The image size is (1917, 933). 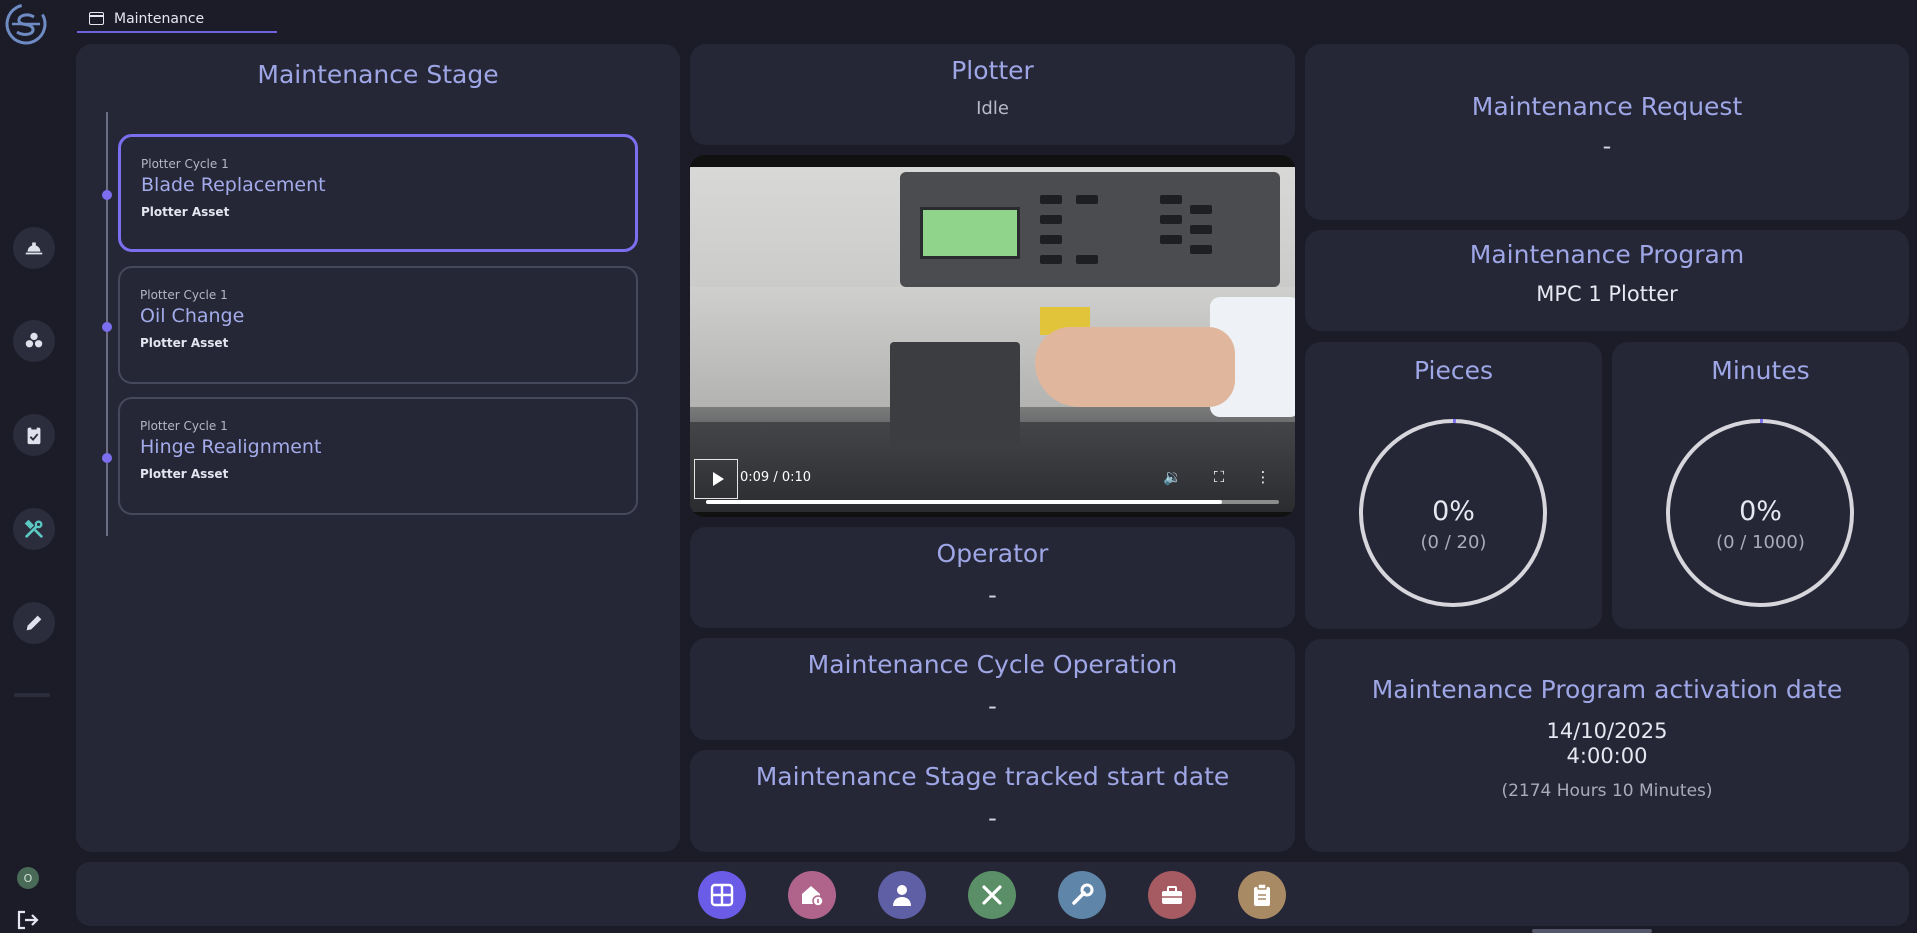 What do you see at coordinates (716, 479) in the screenshot?
I see `play-button` at bounding box center [716, 479].